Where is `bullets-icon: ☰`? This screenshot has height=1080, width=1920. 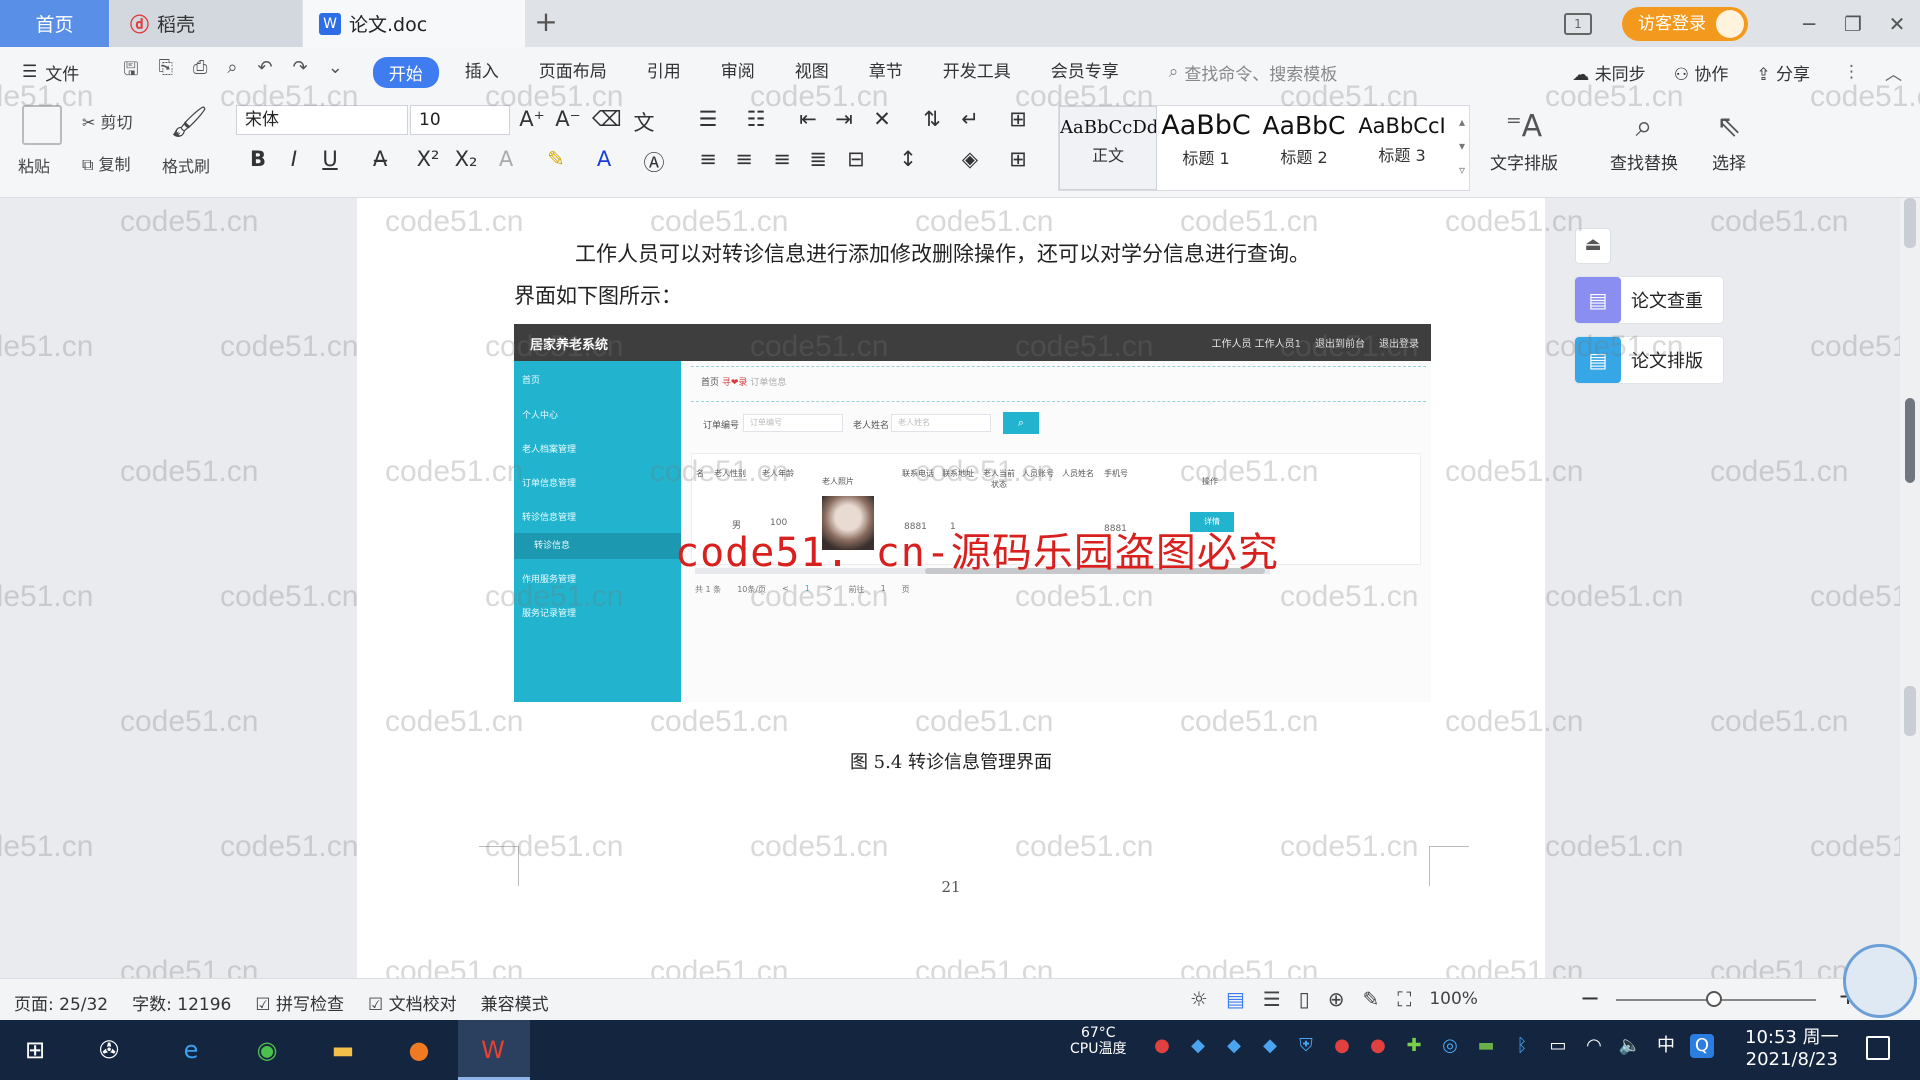 bullets-icon: ☰ is located at coordinates (708, 119).